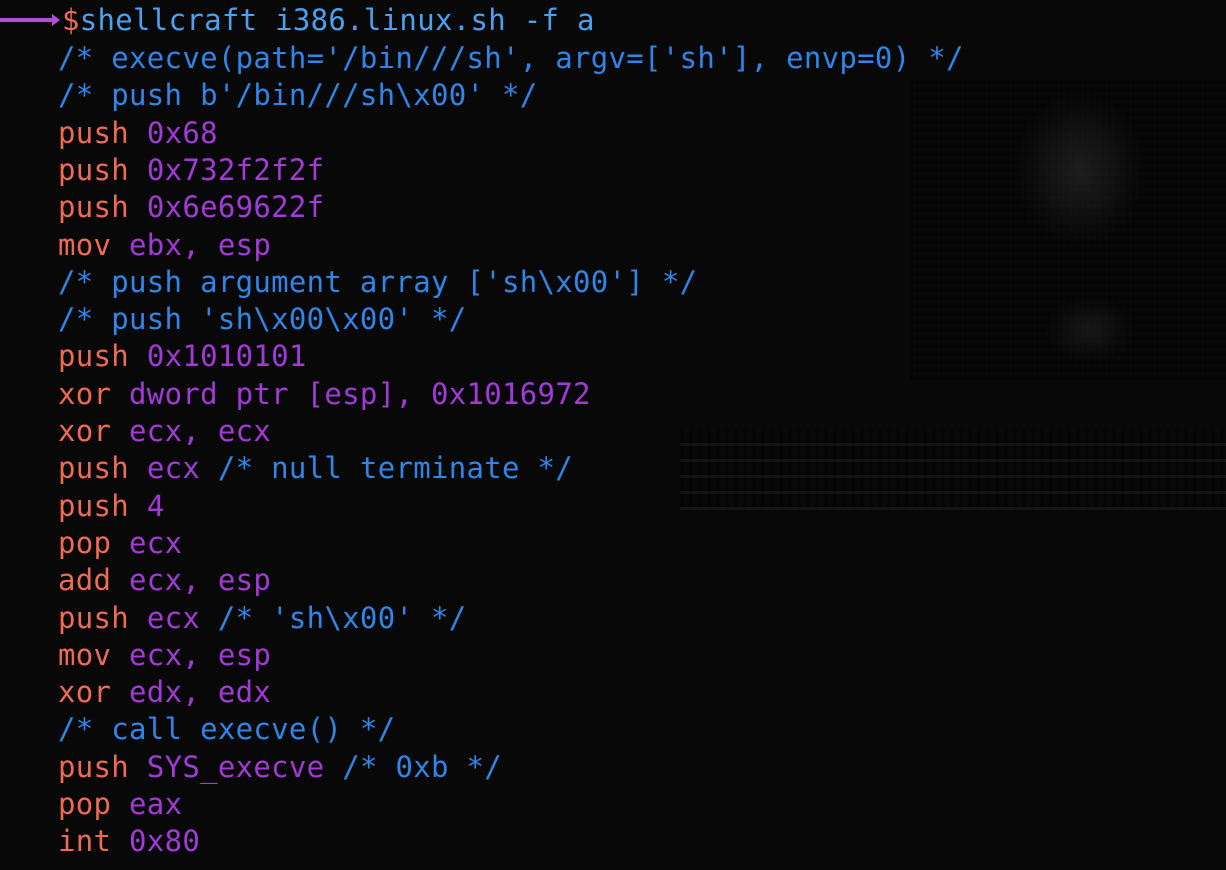 This screenshot has height=870, width=1226. I want to click on comment-text: /* call execve() */, so click(227, 729).